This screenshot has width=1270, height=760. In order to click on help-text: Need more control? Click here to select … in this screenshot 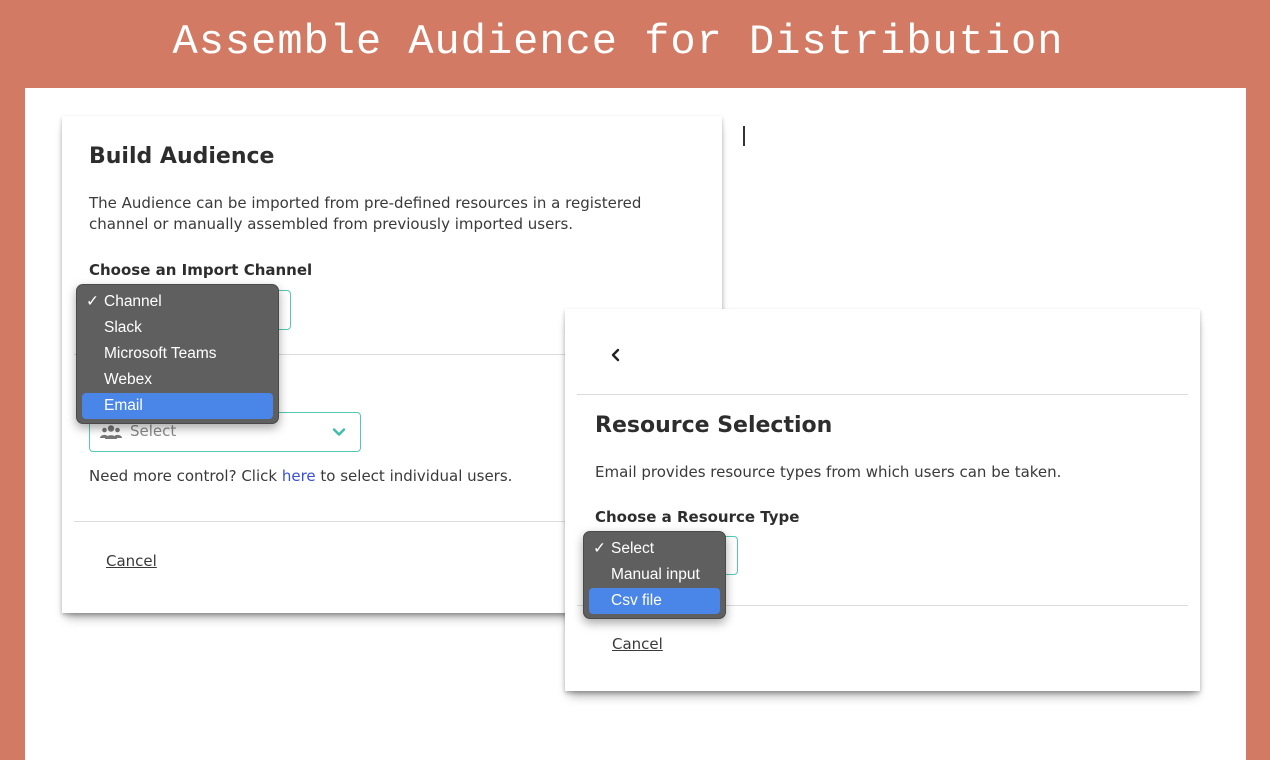, I will do `click(300, 476)`.